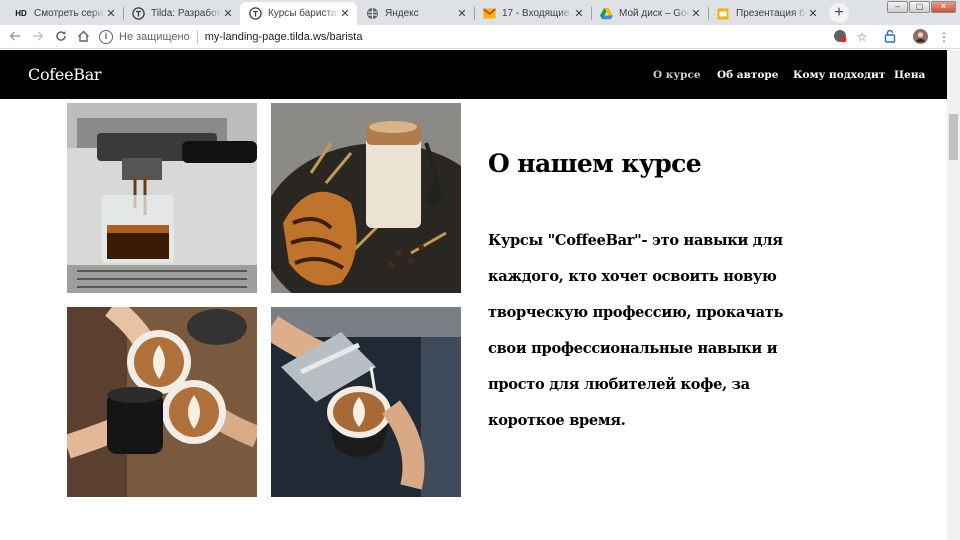  Describe the element at coordinates (15, 37) in the screenshot. I see `back-icon` at that location.